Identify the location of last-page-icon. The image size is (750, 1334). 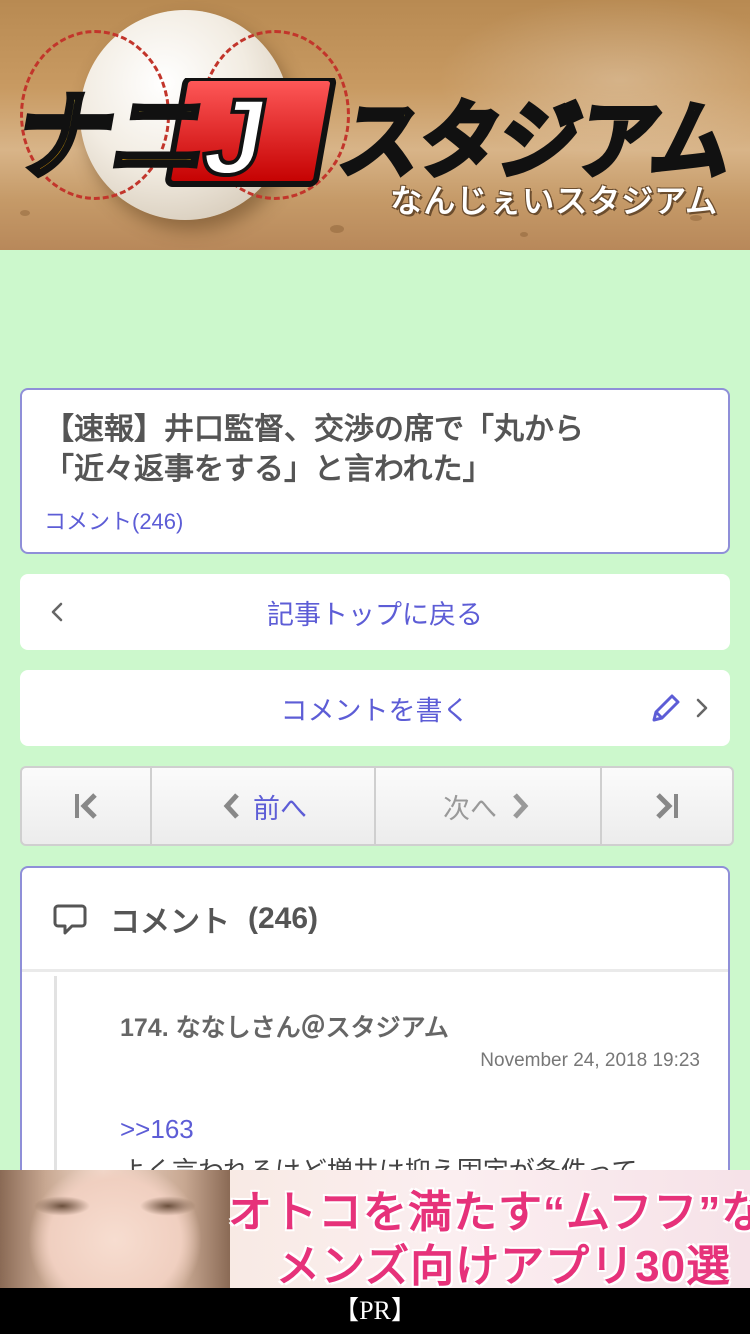
(667, 806).